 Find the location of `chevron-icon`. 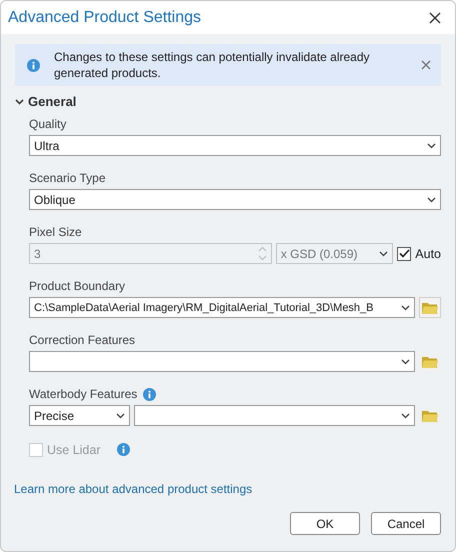

chevron-icon is located at coordinates (19, 101).